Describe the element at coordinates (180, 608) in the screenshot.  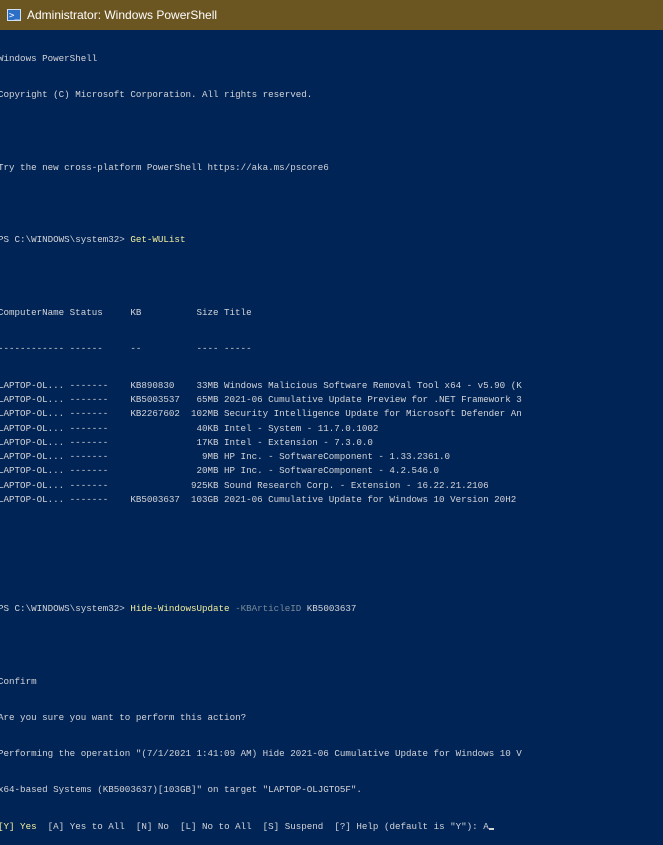
I see `command: Hide-WindowsUpdate` at that location.